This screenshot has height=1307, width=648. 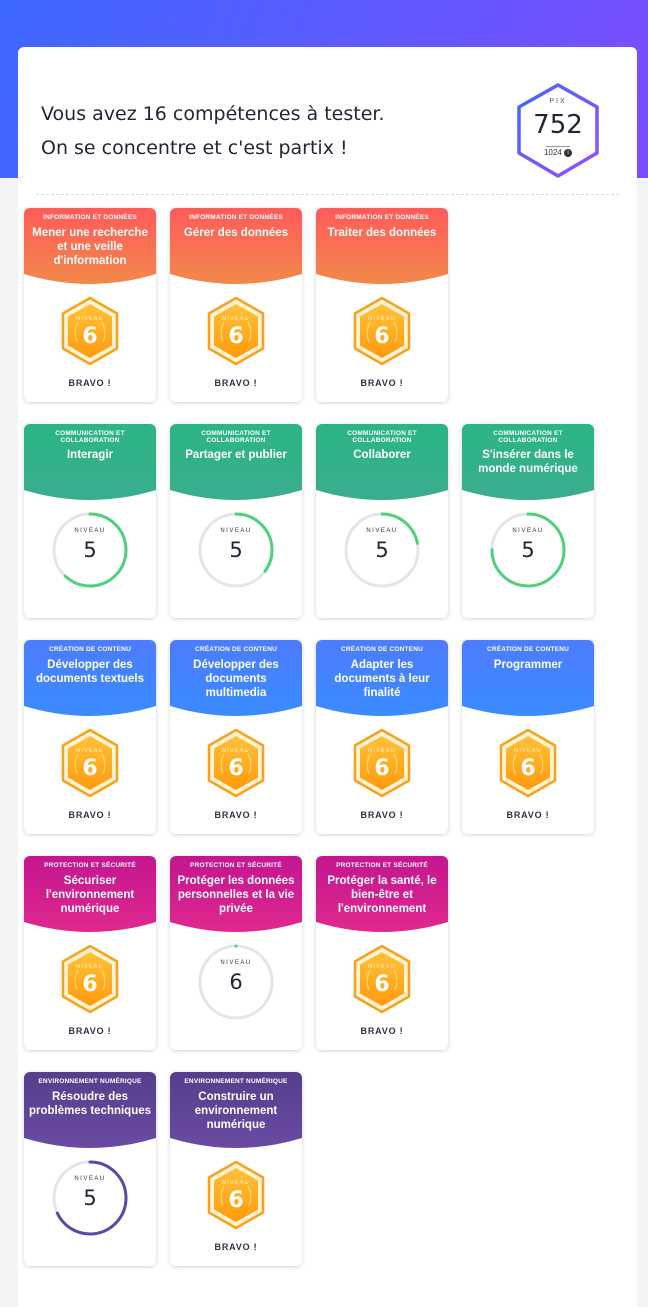 I want to click on competence-name: Partager et publier, so click(x=236, y=455).